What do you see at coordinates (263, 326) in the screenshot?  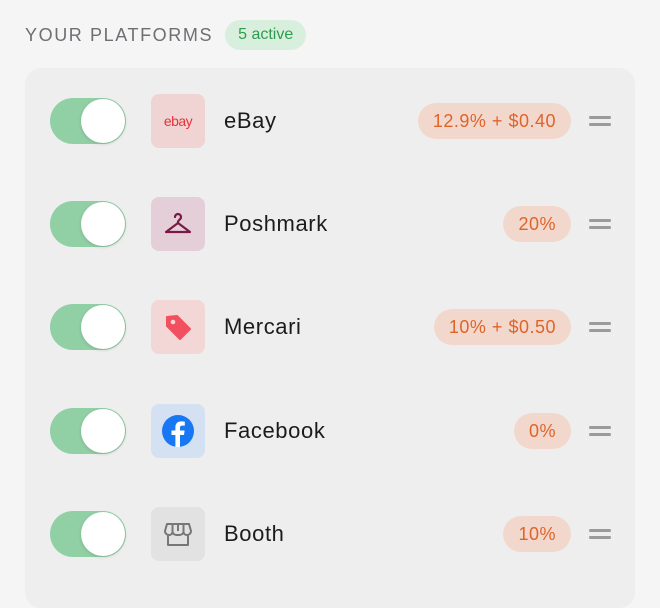 I see `platform-name: Mercari` at bounding box center [263, 326].